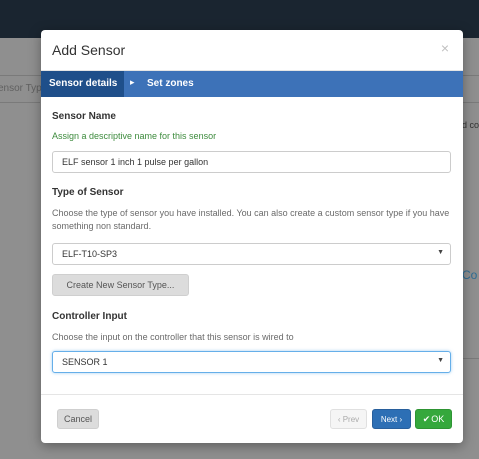 The image size is (479, 459). What do you see at coordinates (89, 50) in the screenshot?
I see `modal-title: Add Sensor` at bounding box center [89, 50].